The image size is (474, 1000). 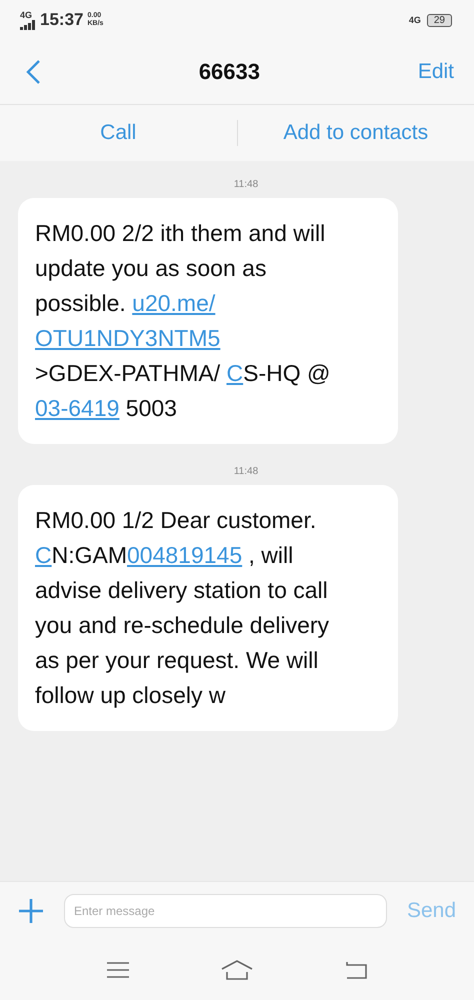 I want to click on call-button: Call, so click(x=118, y=133).